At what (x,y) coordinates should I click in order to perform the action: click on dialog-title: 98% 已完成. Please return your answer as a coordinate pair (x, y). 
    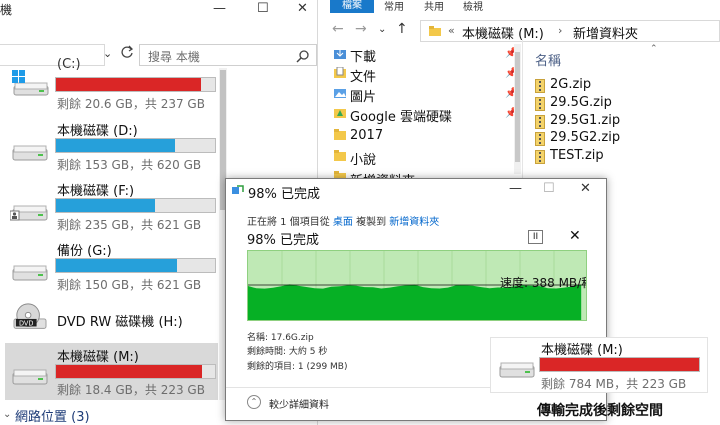
    Looking at the image, I should click on (284, 194).